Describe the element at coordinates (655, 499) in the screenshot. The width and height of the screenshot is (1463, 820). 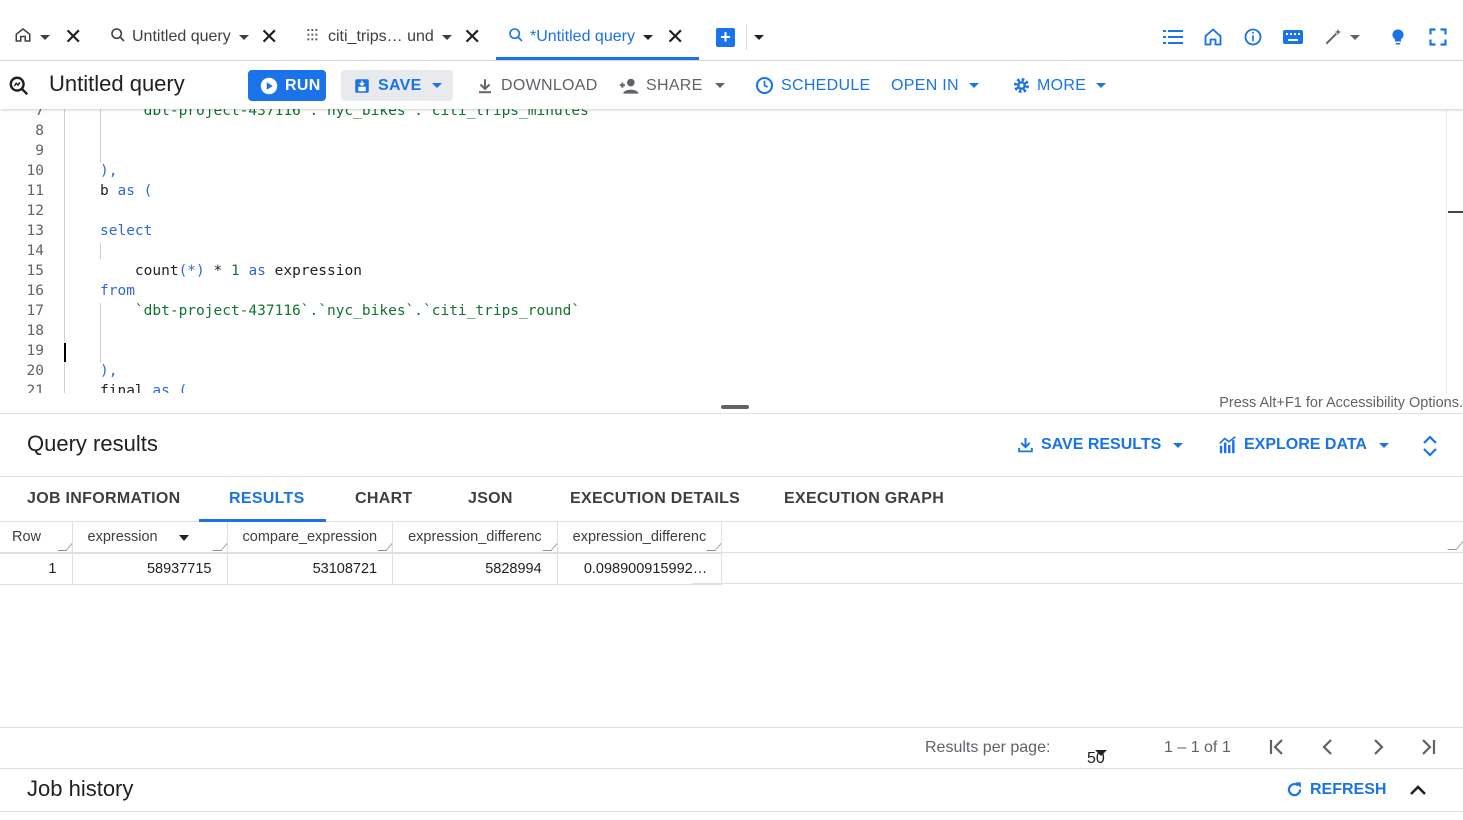
I see `tab-execution-details: EXECUTION DETAILS` at that location.